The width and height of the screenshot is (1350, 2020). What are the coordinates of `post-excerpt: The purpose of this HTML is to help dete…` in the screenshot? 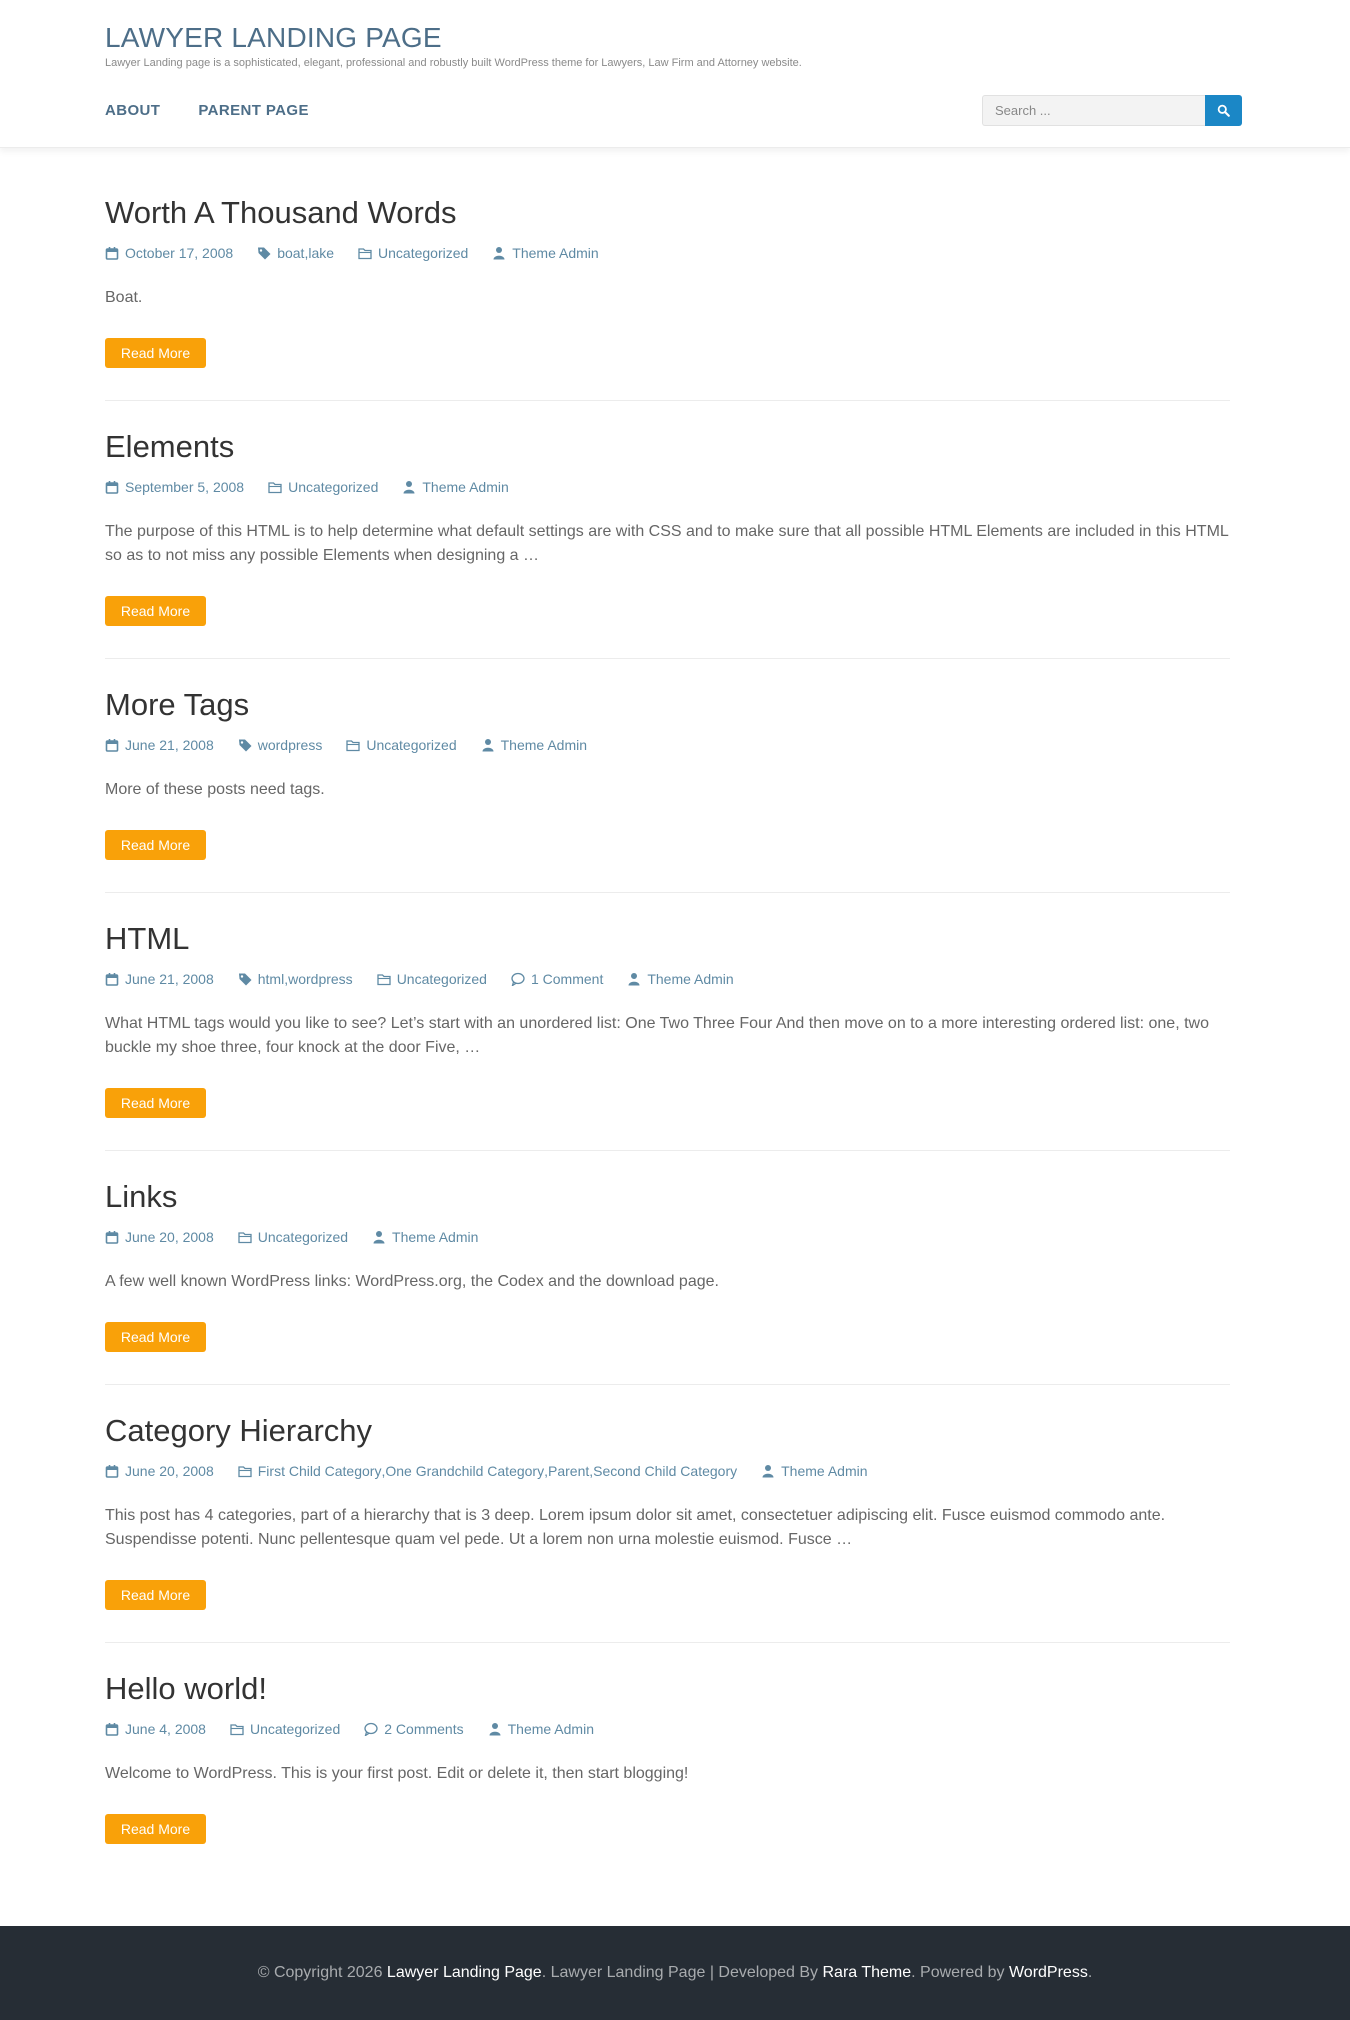 It's located at (667, 543).